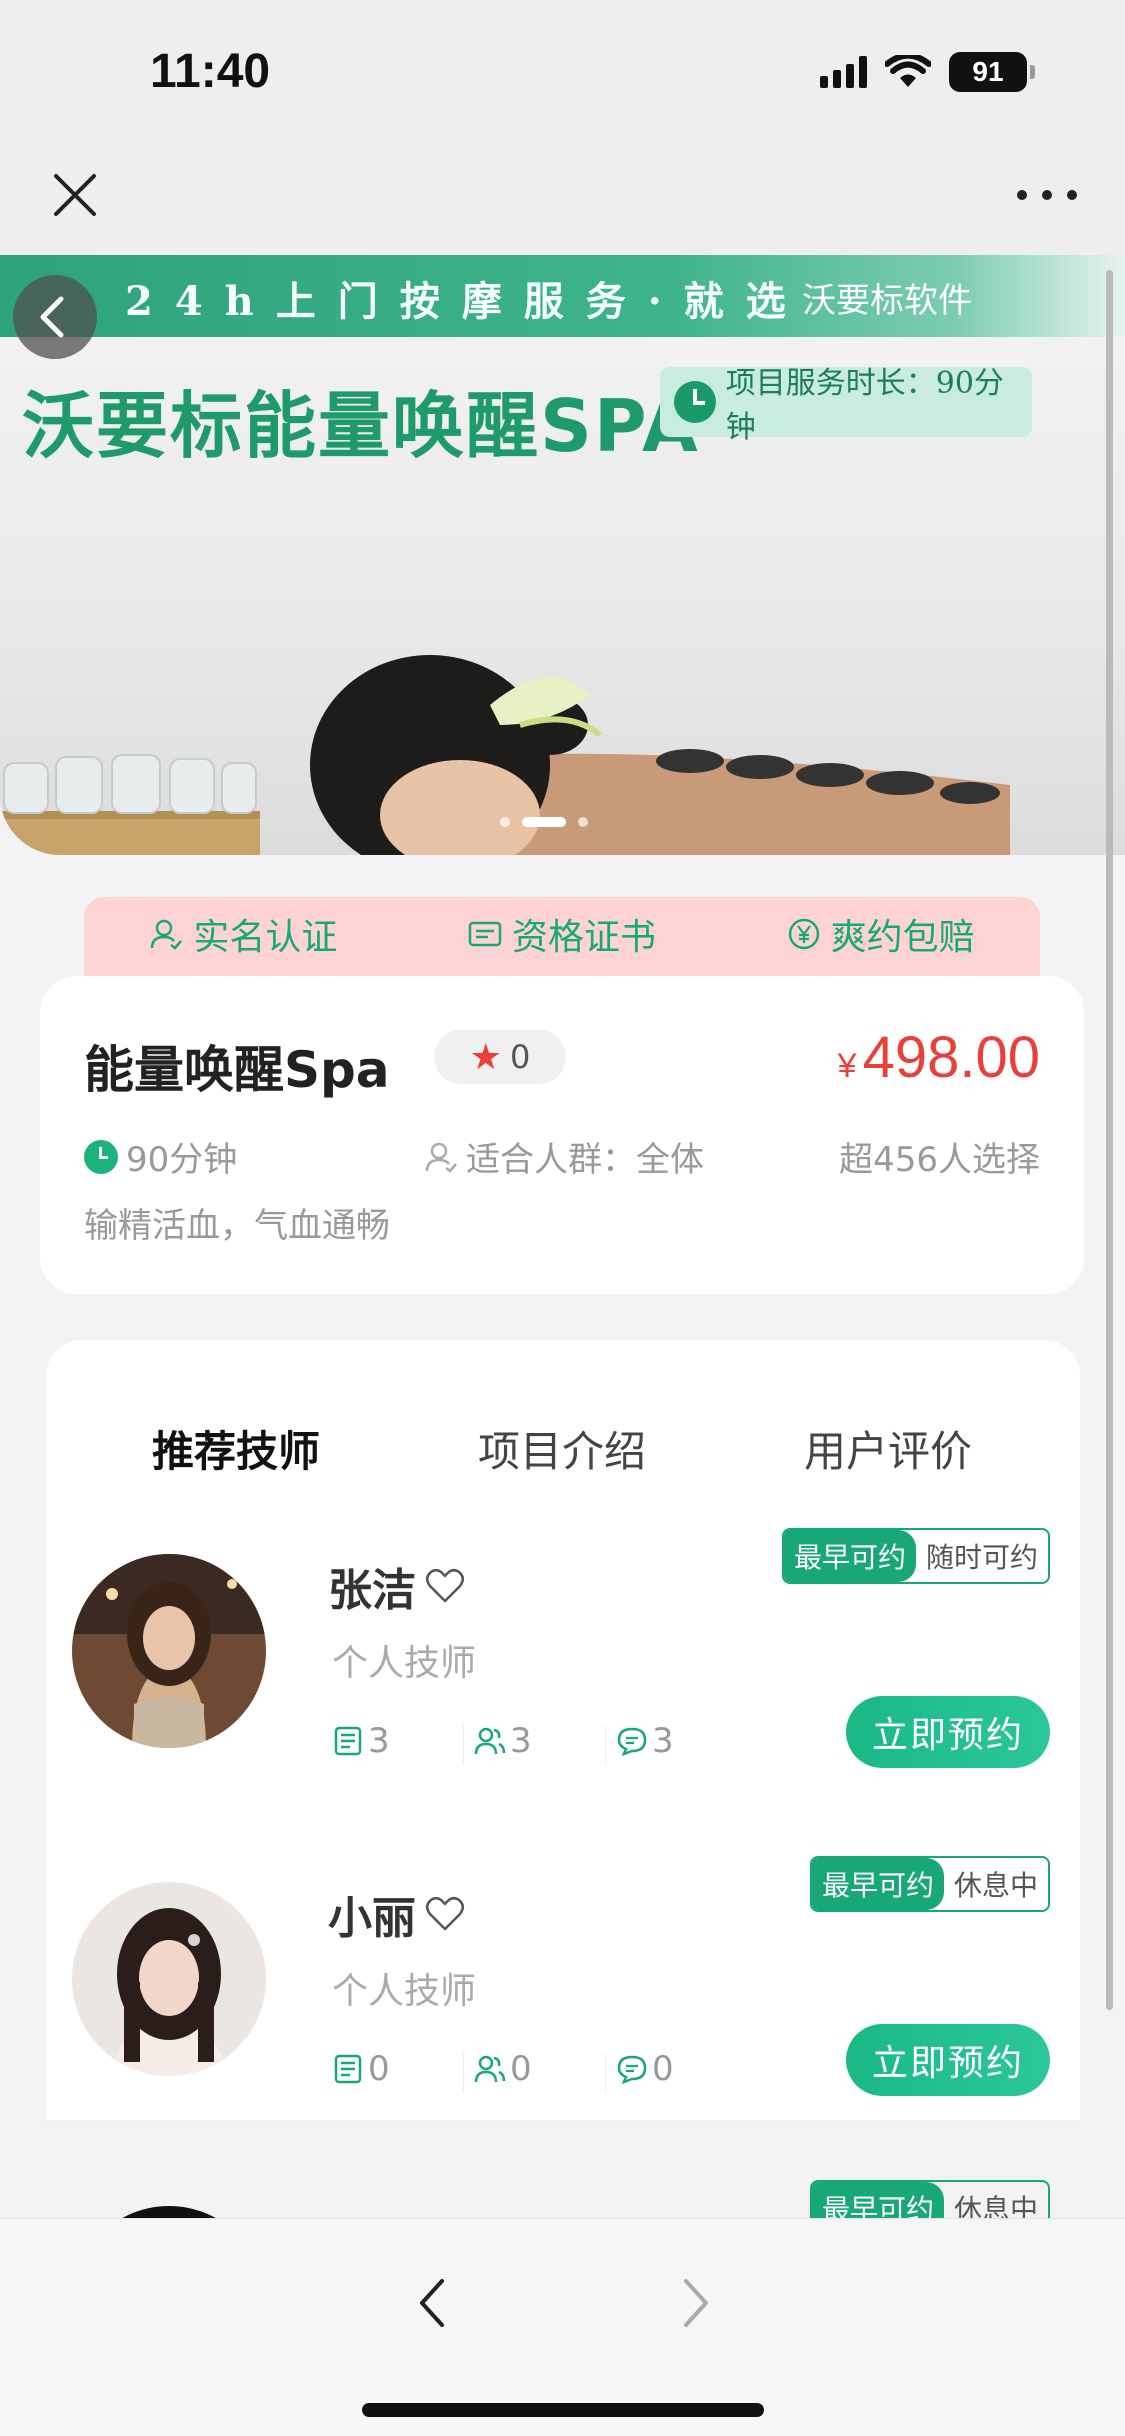 The height and width of the screenshot is (2436, 1125). Describe the element at coordinates (521, 1741) in the screenshot. I see `stat-clients-value: 3` at that location.